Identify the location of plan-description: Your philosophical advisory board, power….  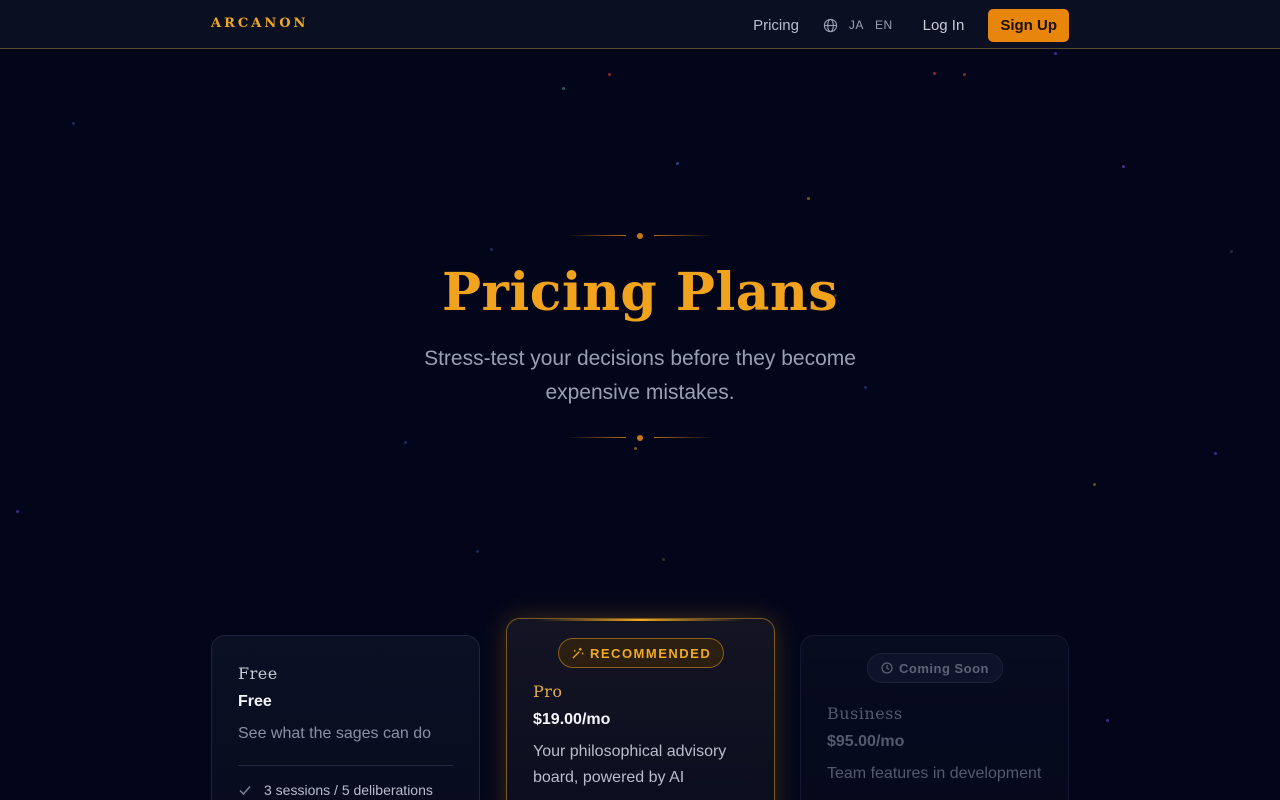
(630, 764).